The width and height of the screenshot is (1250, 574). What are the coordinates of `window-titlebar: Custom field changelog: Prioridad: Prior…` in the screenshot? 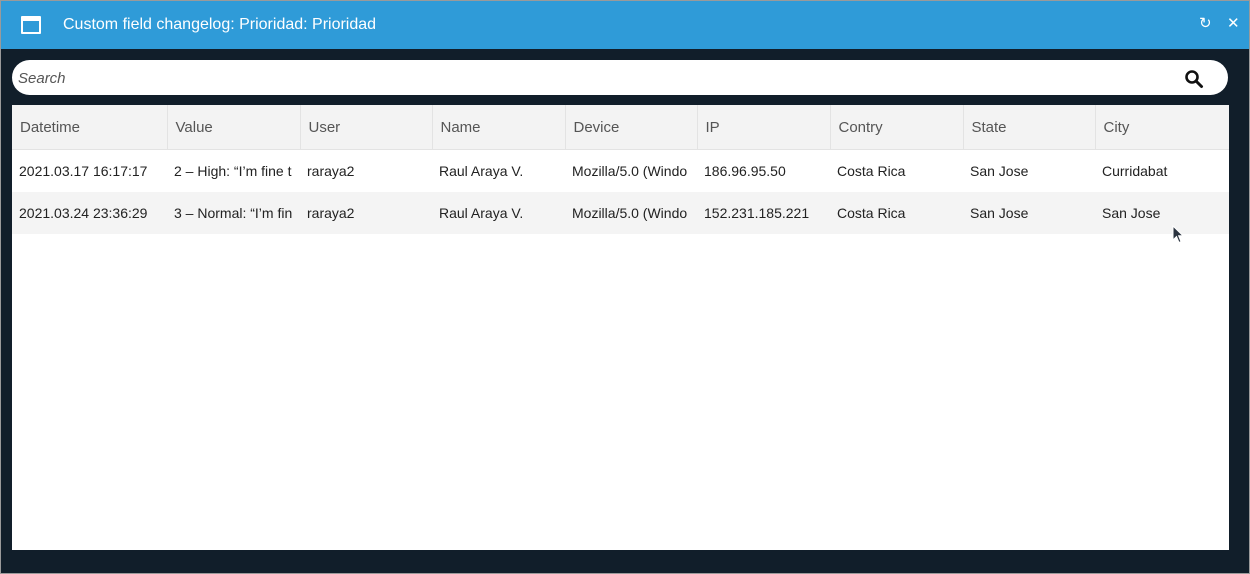 It's located at (625, 25).